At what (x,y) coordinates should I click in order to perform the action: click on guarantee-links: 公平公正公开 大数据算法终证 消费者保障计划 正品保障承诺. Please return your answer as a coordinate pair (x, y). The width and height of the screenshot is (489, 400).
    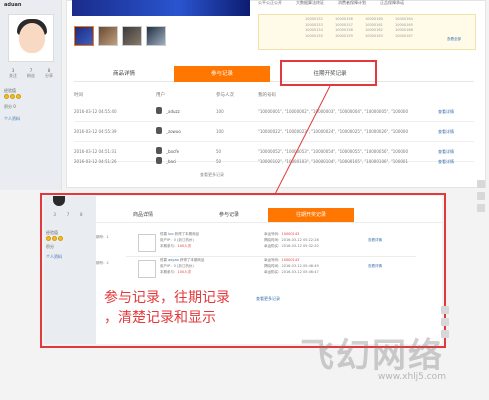
    Looking at the image, I should click on (368, 3).